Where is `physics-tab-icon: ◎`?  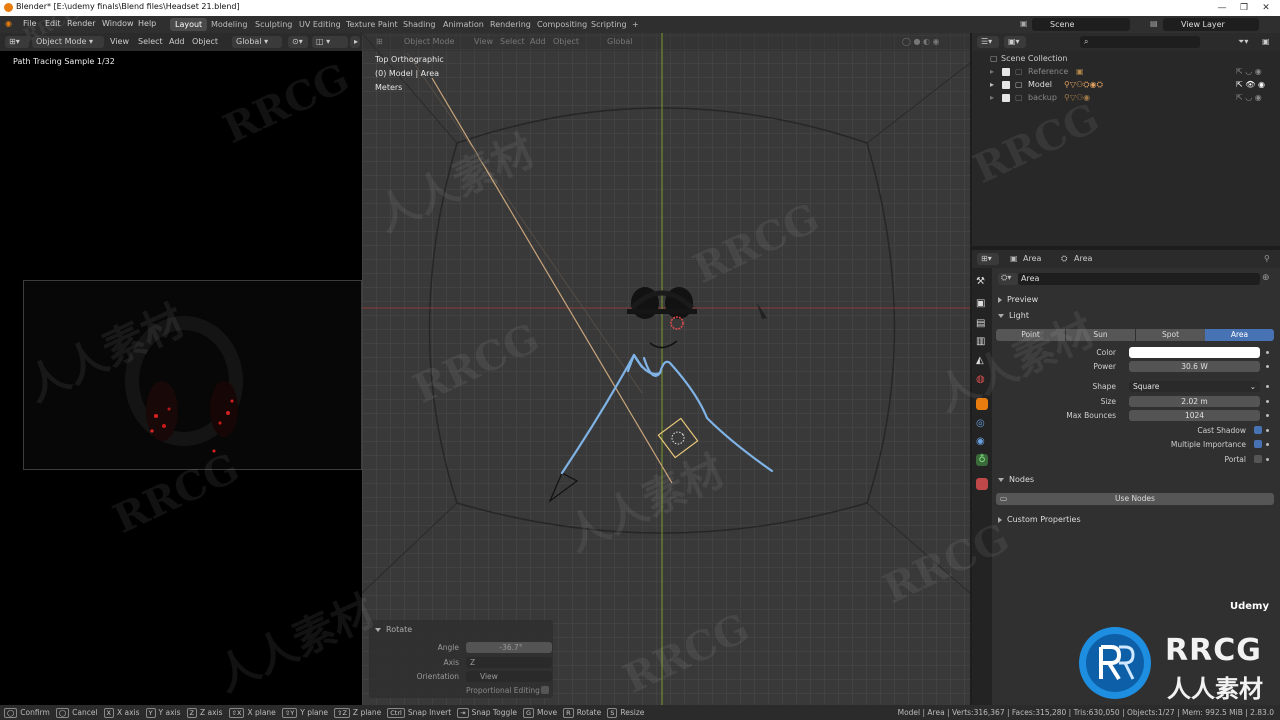 physics-tab-icon: ◎ is located at coordinates (982, 424).